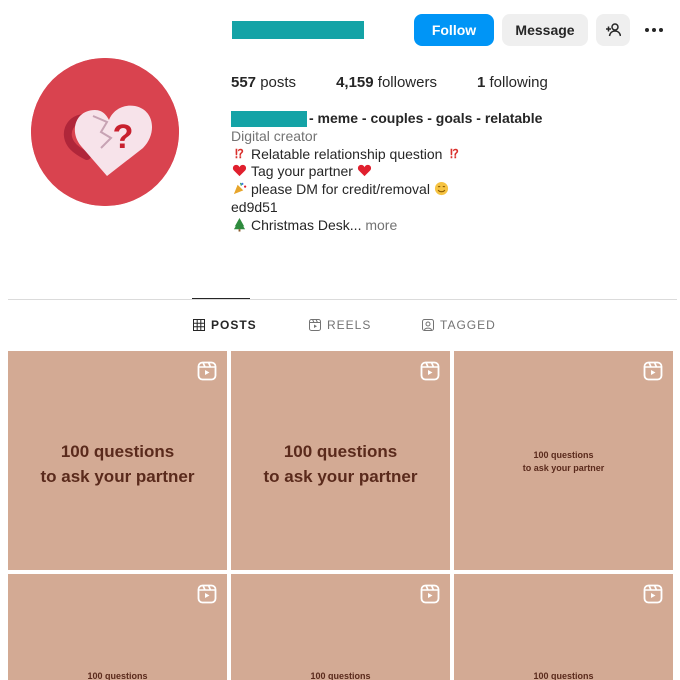  I want to click on bio-line-code: ed9d51, so click(254, 206).